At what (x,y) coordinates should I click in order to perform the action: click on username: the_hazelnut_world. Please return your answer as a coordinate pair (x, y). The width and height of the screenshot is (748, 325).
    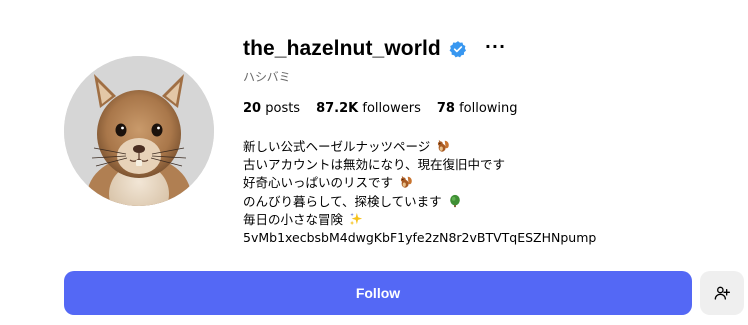
    Looking at the image, I should click on (342, 48).